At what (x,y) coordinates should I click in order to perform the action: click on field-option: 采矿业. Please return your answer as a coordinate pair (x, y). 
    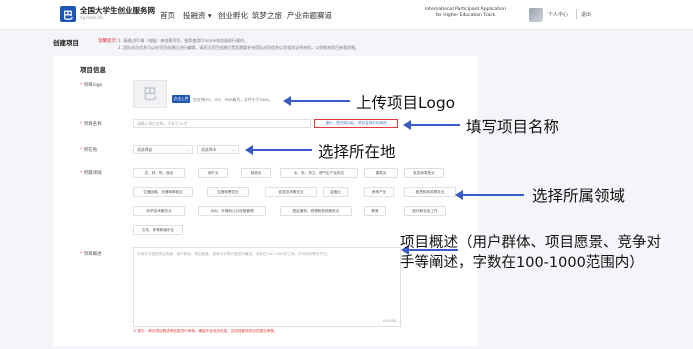
    Looking at the image, I should click on (213, 173).